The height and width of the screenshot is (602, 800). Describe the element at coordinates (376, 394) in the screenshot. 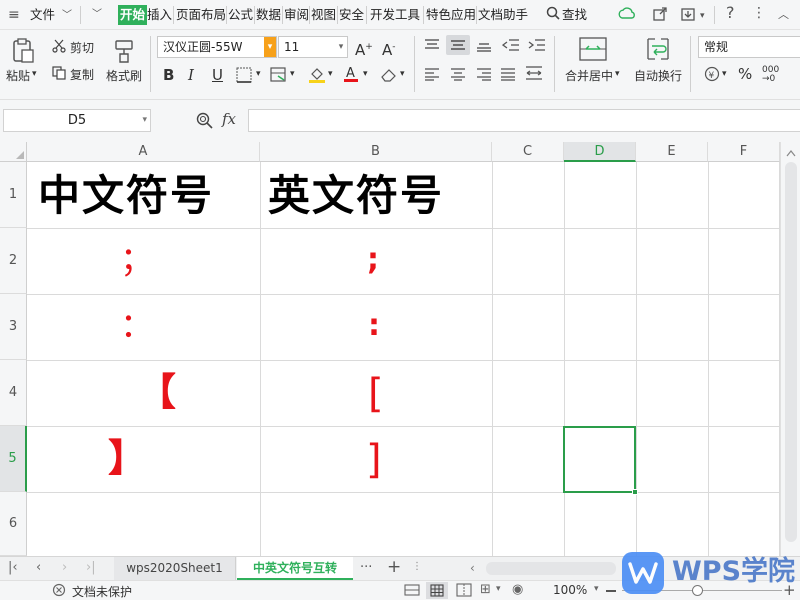

I see `cell-b4: [` at that location.